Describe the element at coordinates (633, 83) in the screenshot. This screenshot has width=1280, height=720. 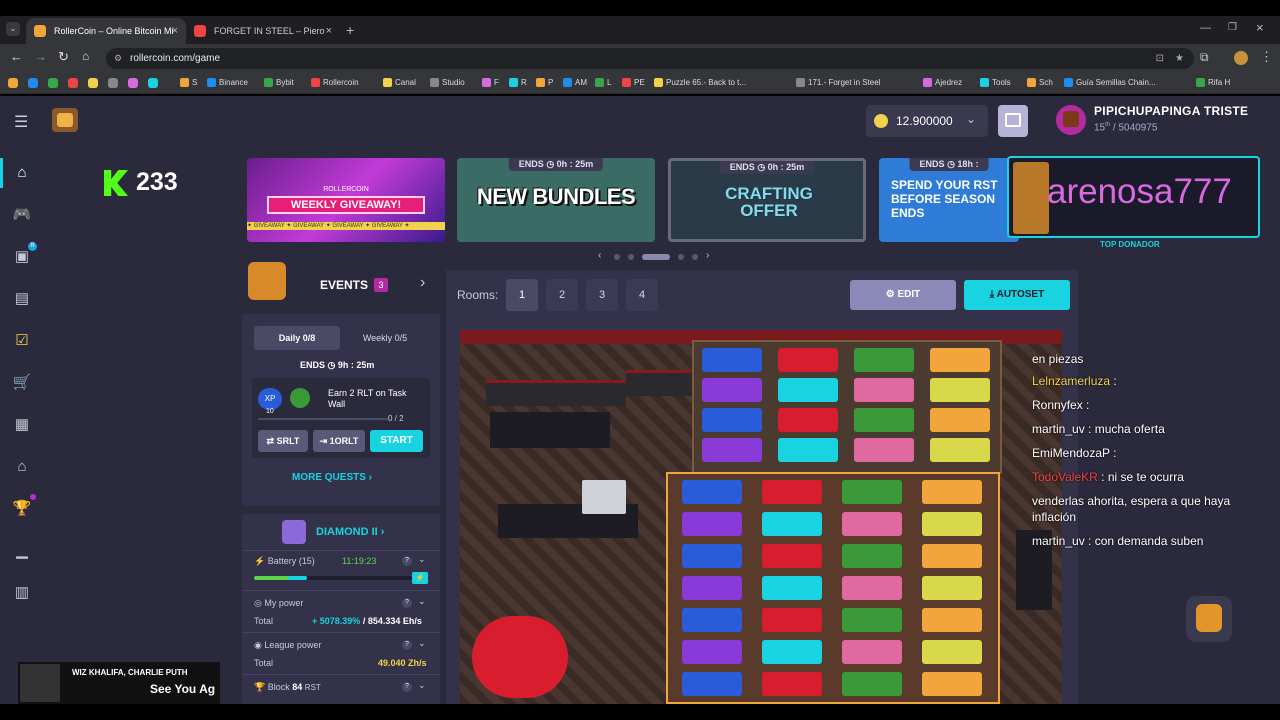
I see `bookmark-item: PE` at that location.